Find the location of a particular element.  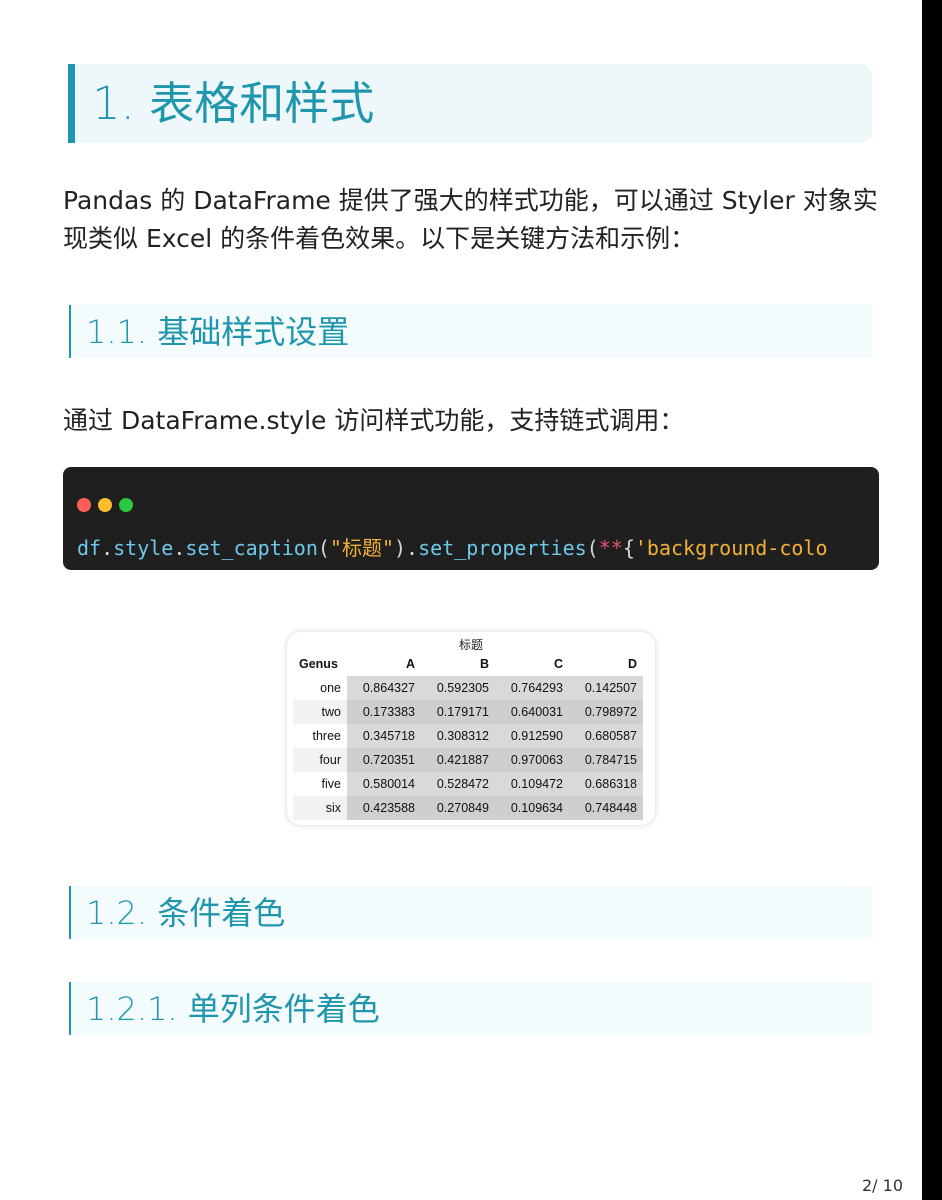

window-close-dot-icon is located at coordinates (84, 505).